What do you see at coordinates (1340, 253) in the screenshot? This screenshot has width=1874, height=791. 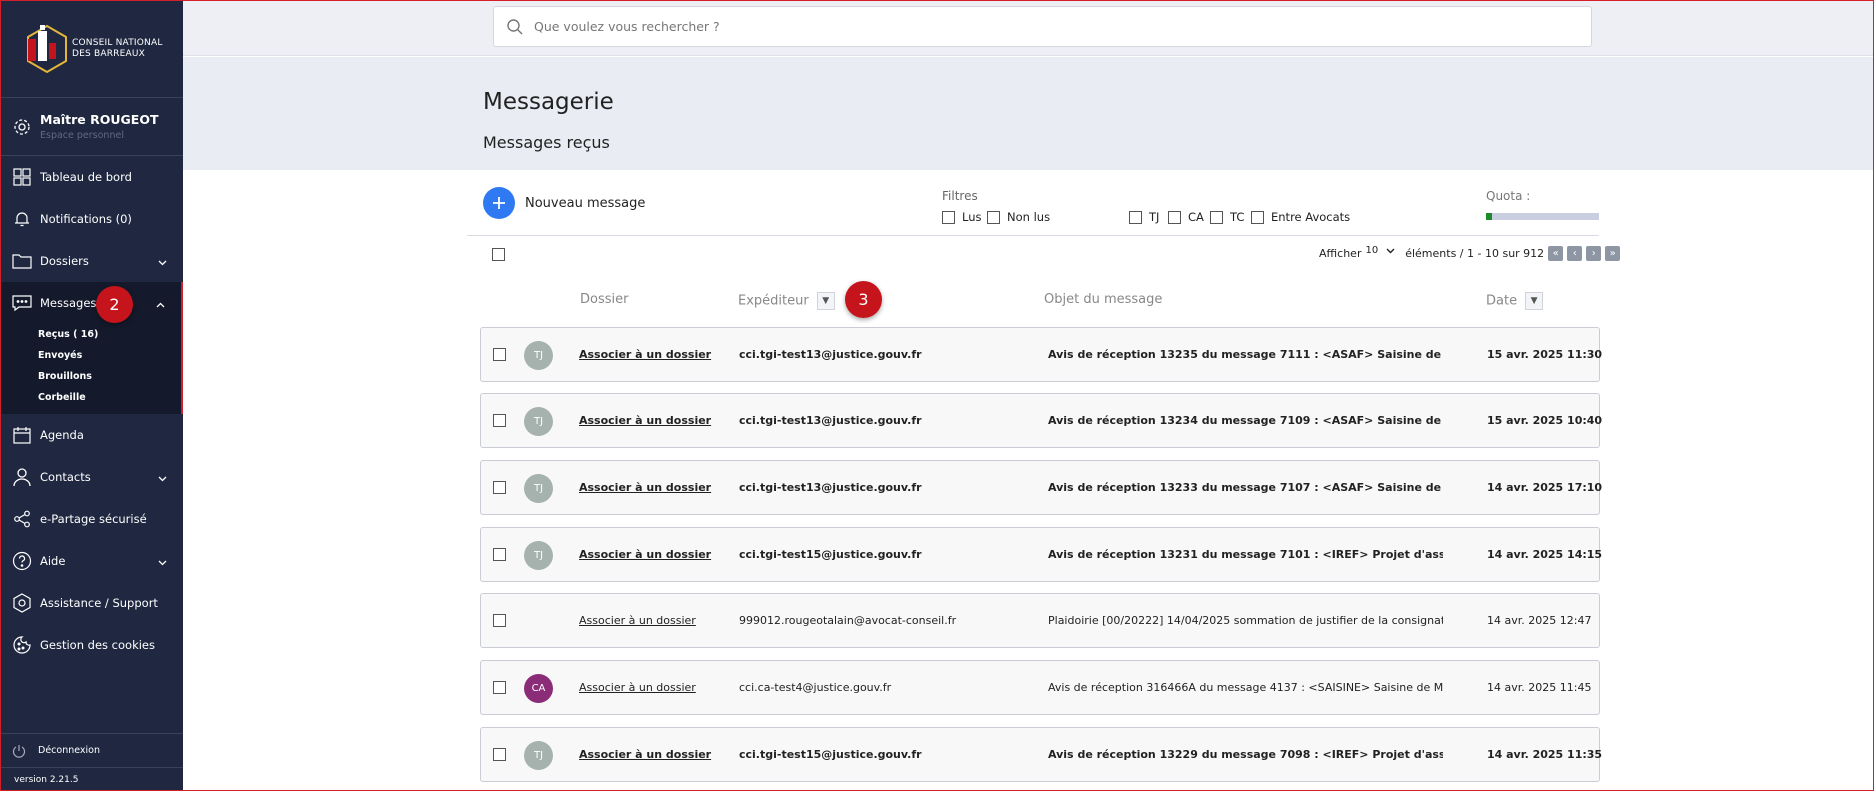 I see `show-label: Afficher` at bounding box center [1340, 253].